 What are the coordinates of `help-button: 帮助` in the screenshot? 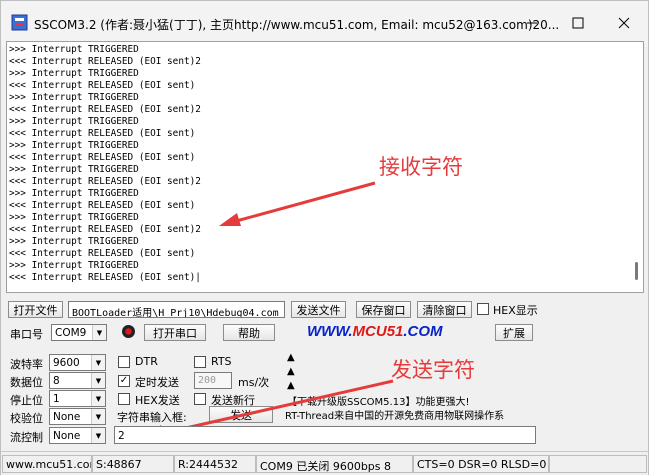 It's located at (249, 332).